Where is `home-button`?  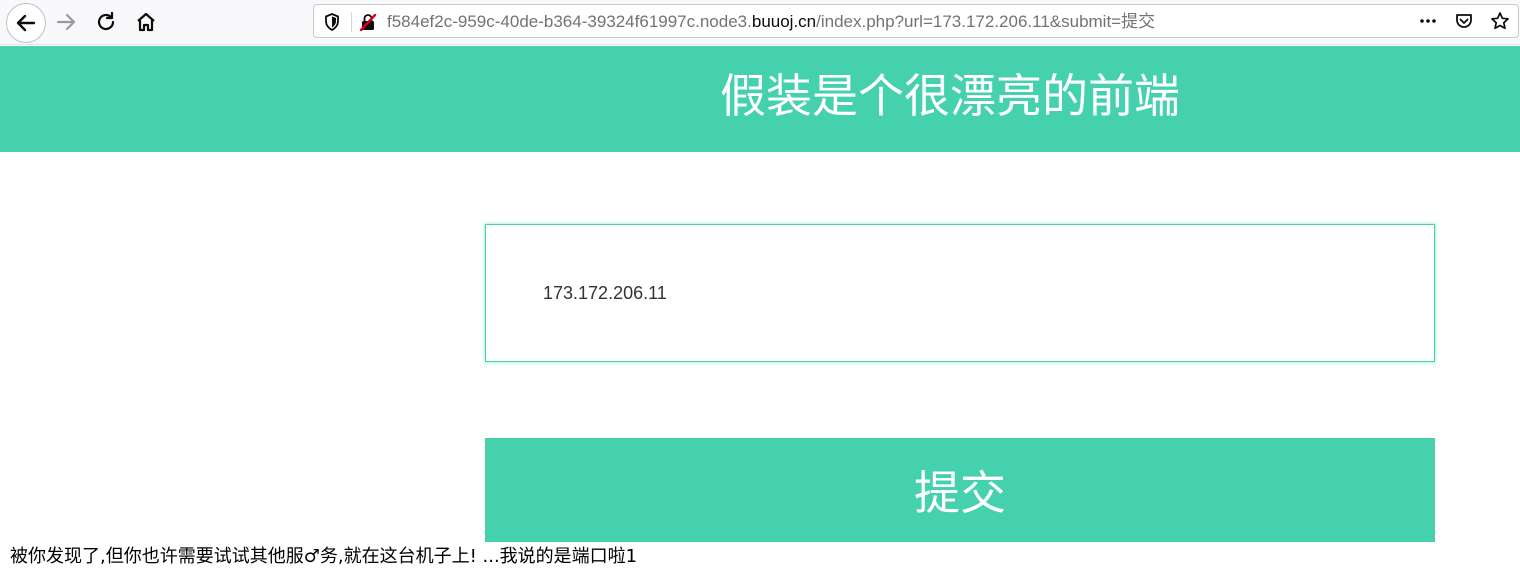
home-button is located at coordinates (146, 22).